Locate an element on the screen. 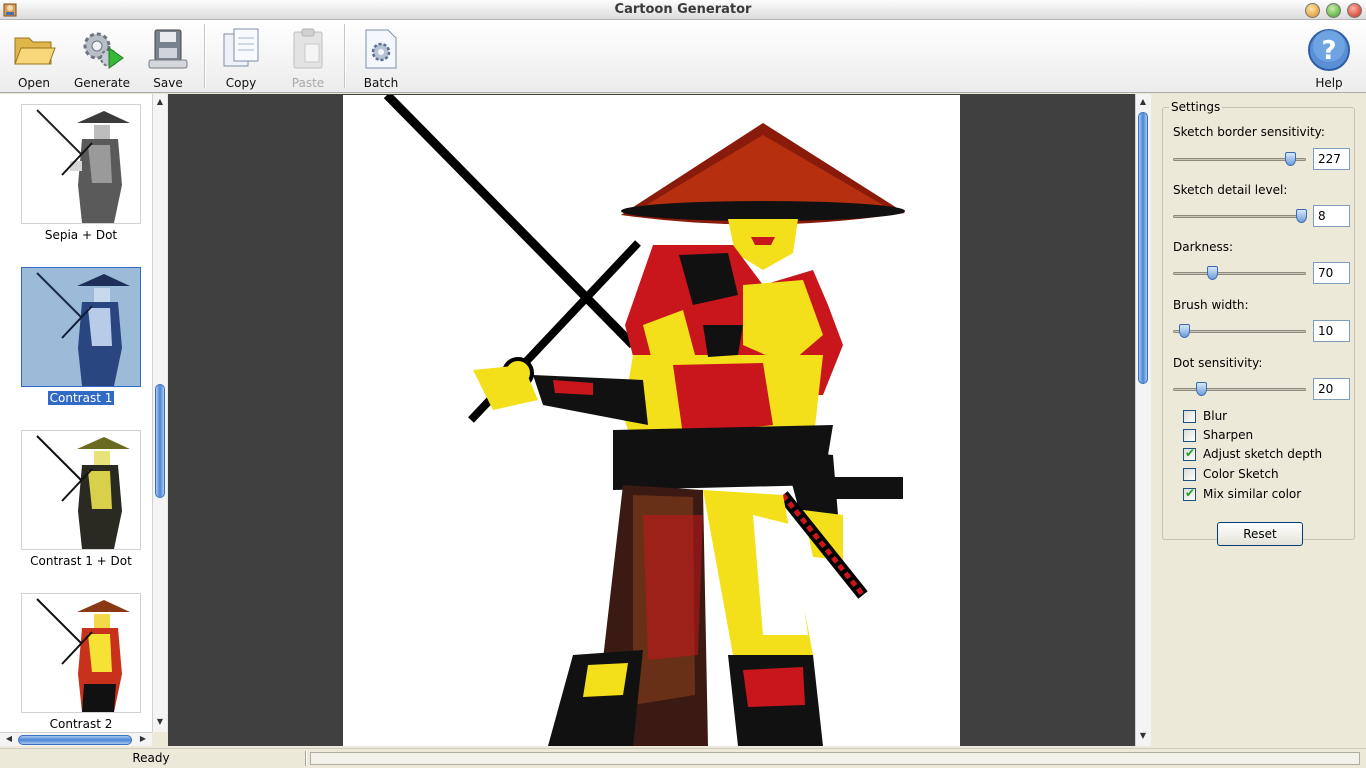 This screenshot has width=1366, height=768. brush-width-slider is located at coordinates (1239, 331).